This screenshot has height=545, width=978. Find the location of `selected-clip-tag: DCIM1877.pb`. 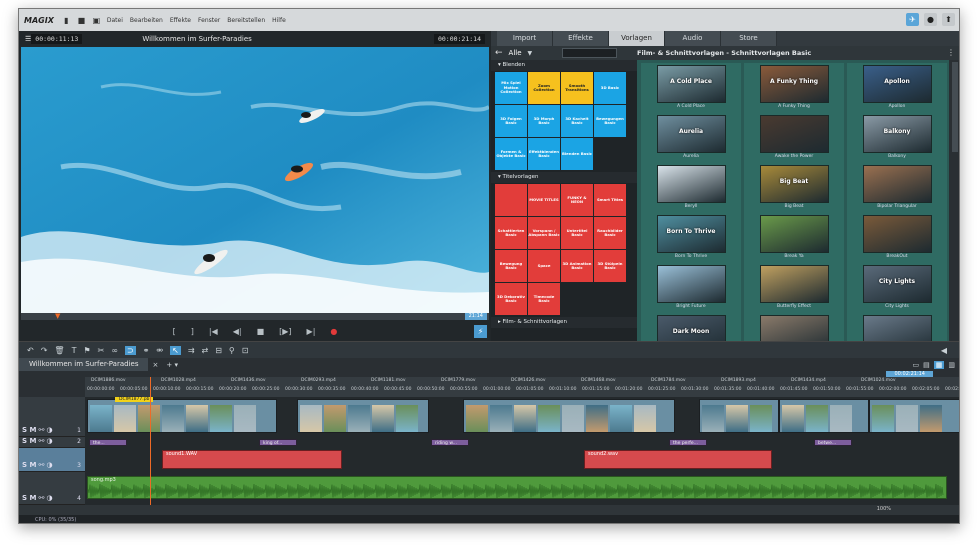

selected-clip-tag: DCIM1877.pb is located at coordinates (134, 399).